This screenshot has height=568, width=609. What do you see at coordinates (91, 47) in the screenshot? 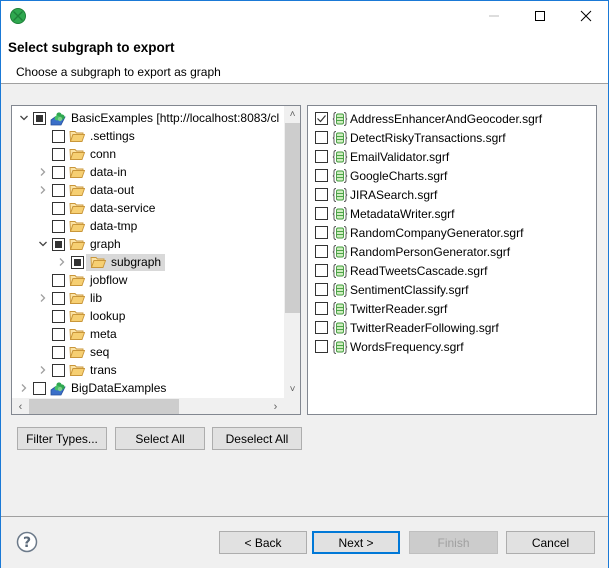
I see `page-title: Select subgraph to export` at bounding box center [91, 47].